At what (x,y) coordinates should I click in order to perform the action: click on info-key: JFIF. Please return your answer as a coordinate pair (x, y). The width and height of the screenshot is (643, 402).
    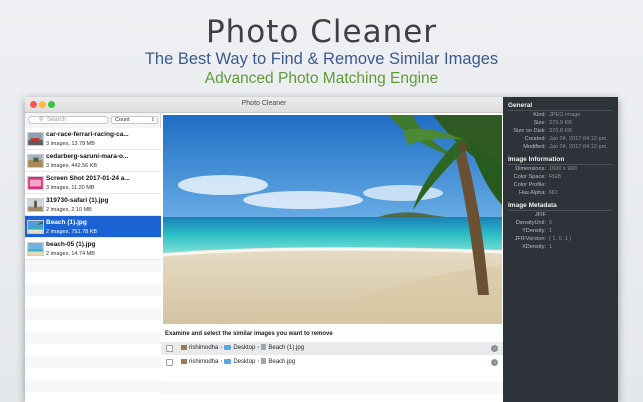
    Looking at the image, I should click on (540, 215).